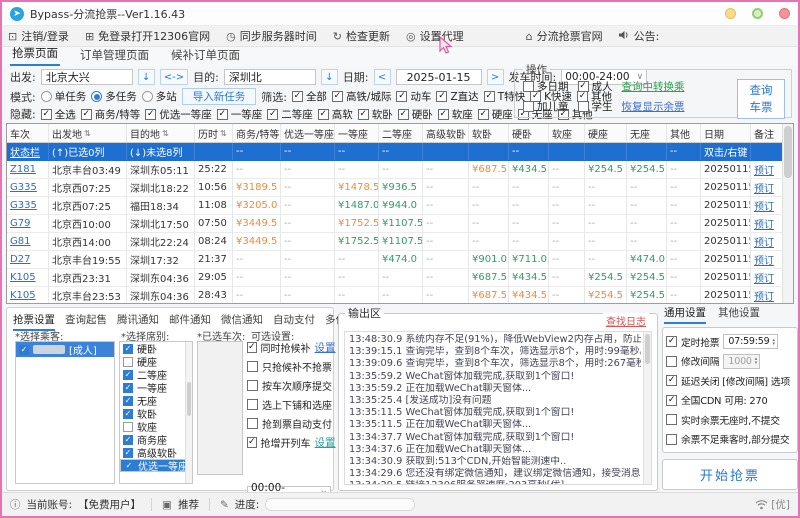  Describe the element at coordinates (20, 259) in the screenshot. I see `train-link: D27` at that location.